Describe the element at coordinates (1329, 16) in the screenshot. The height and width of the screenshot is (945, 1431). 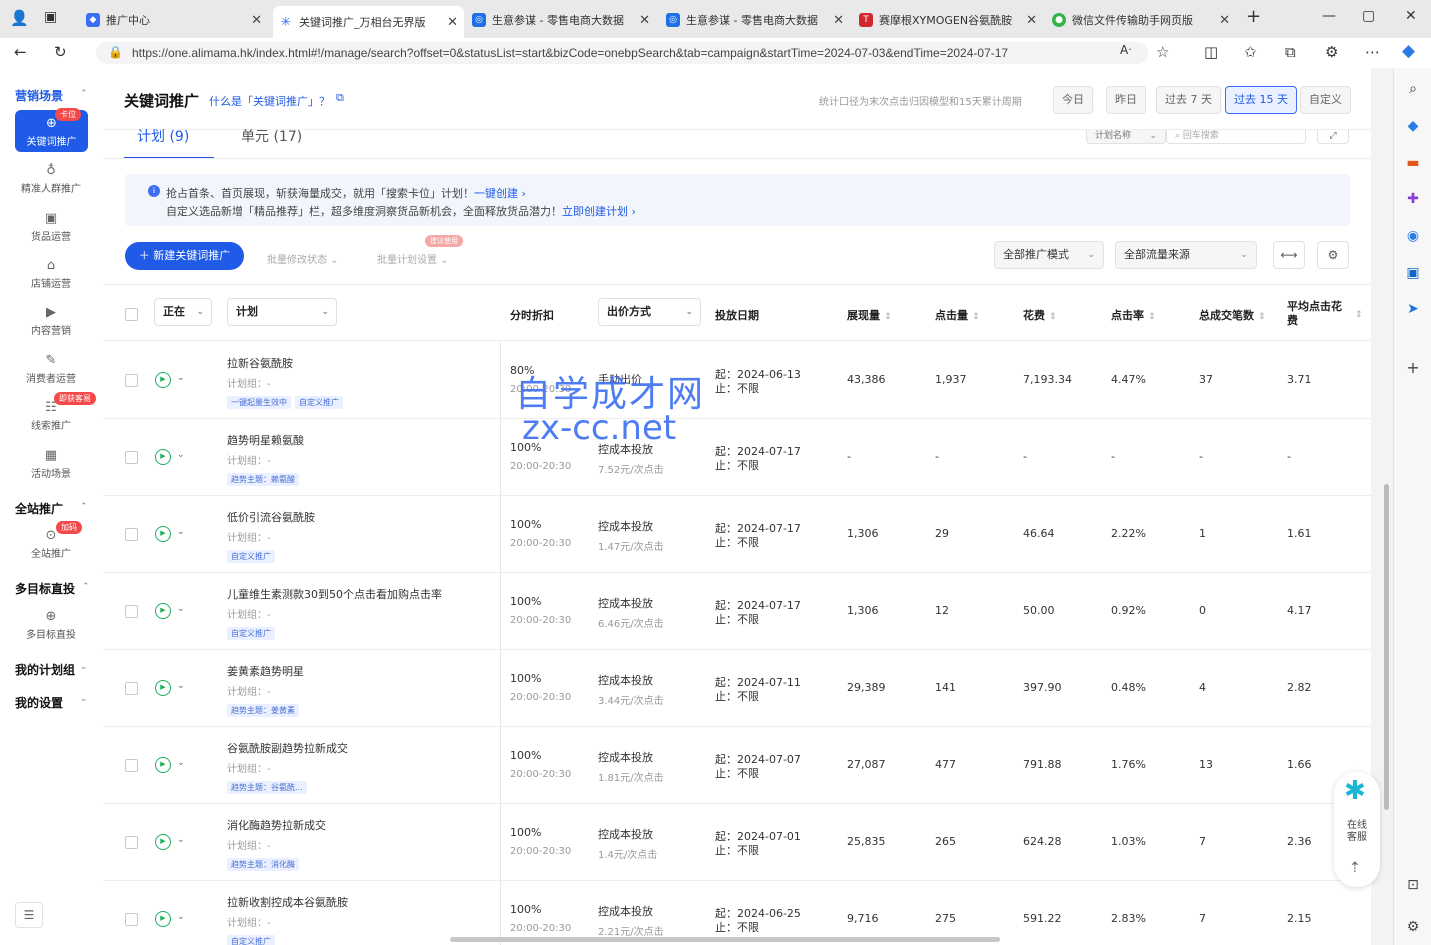
I see `minimize-icon: —` at that location.